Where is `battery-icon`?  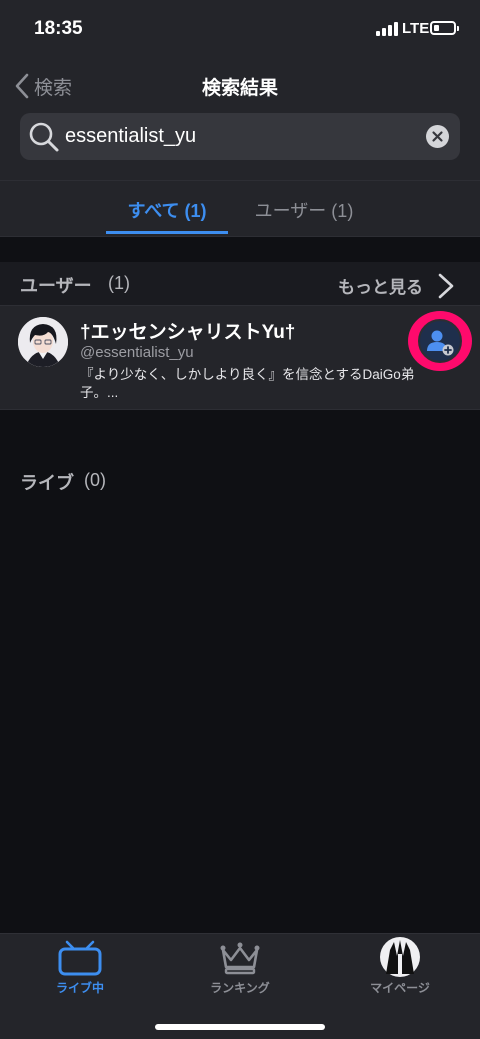 battery-icon is located at coordinates (444, 28).